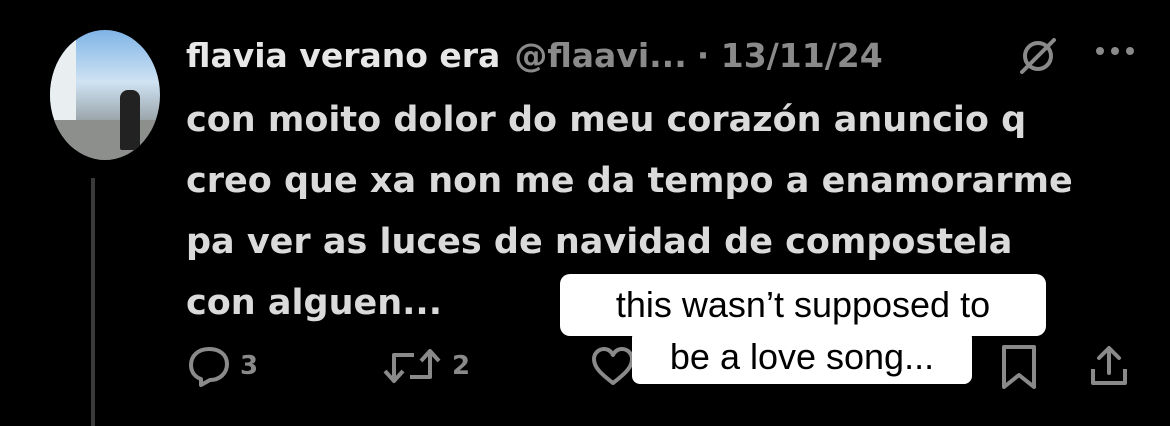 This screenshot has width=1170, height=426. I want to click on thread-line, so click(93, 302).